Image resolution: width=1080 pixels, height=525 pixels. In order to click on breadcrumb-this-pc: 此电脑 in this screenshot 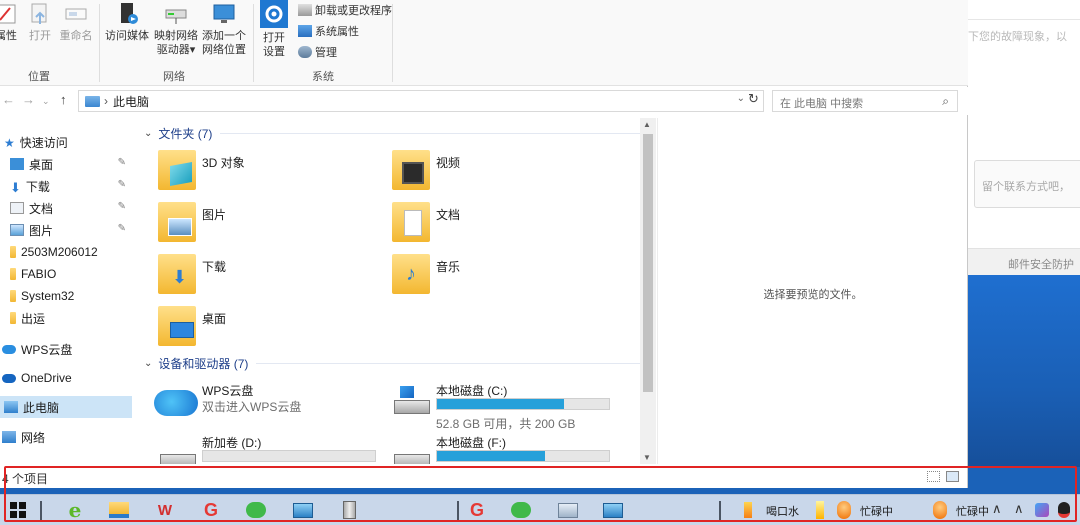, I will do `click(131, 101)`.